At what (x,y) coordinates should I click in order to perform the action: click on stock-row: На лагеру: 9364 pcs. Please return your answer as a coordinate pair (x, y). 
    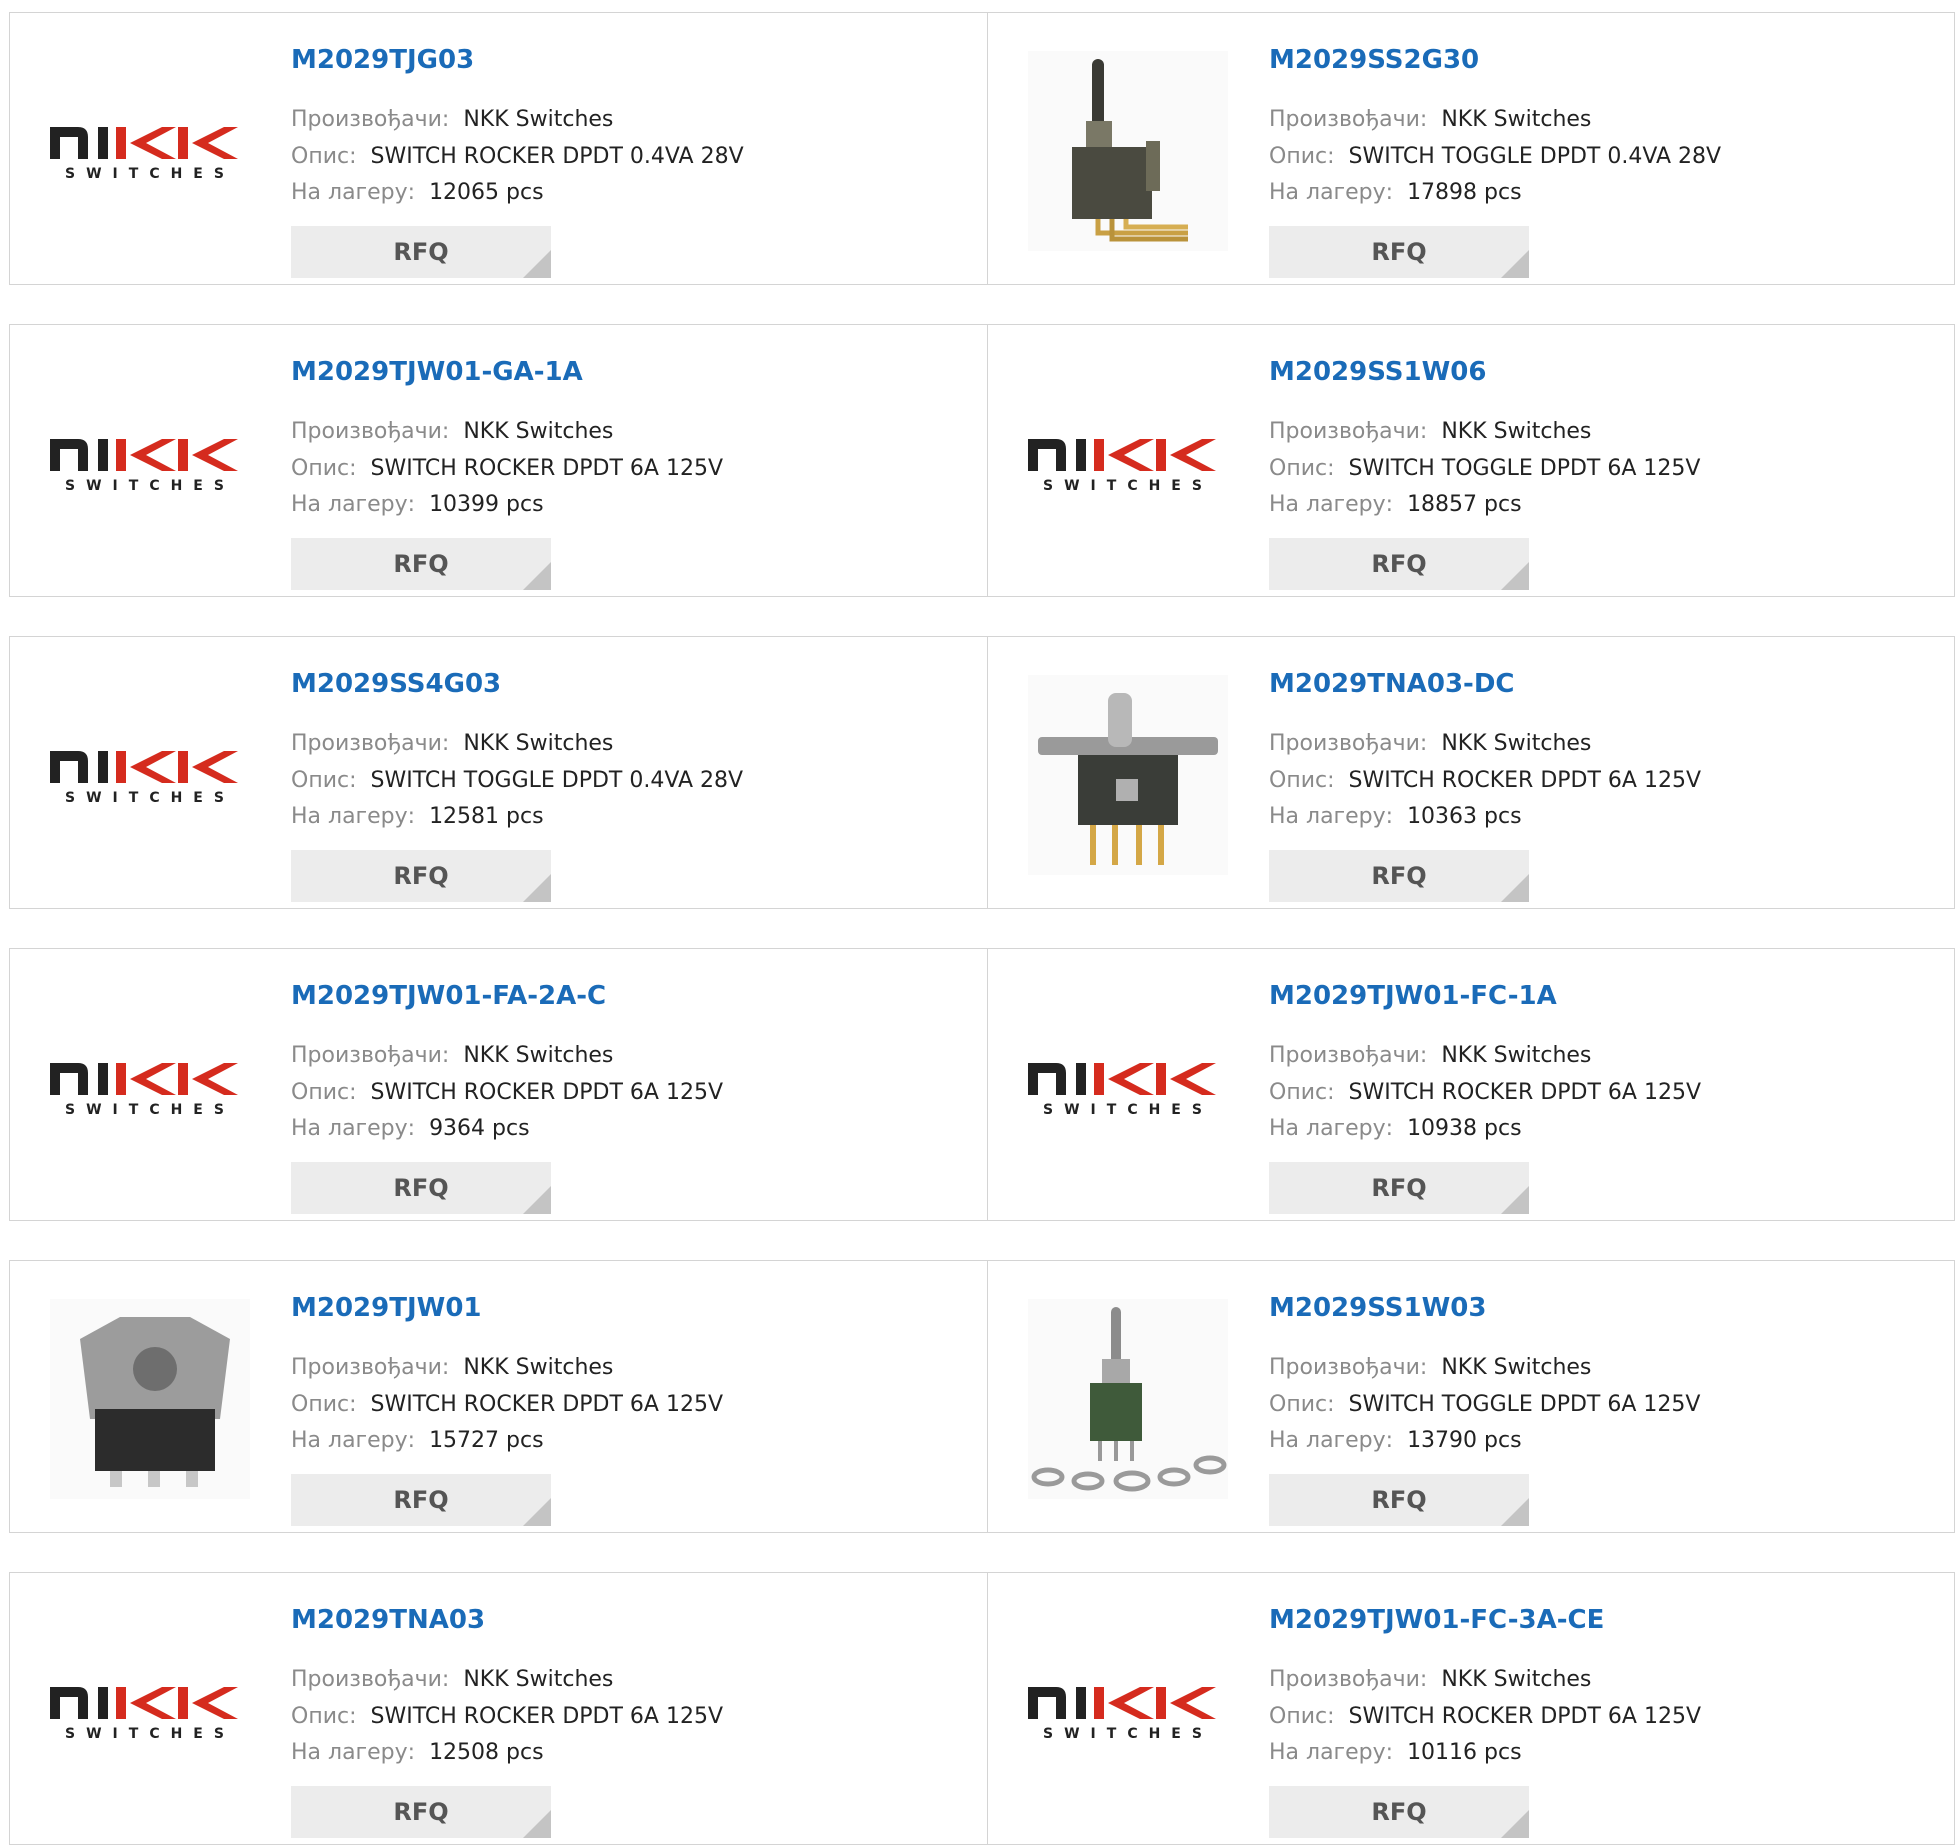
    Looking at the image, I should click on (410, 1128).